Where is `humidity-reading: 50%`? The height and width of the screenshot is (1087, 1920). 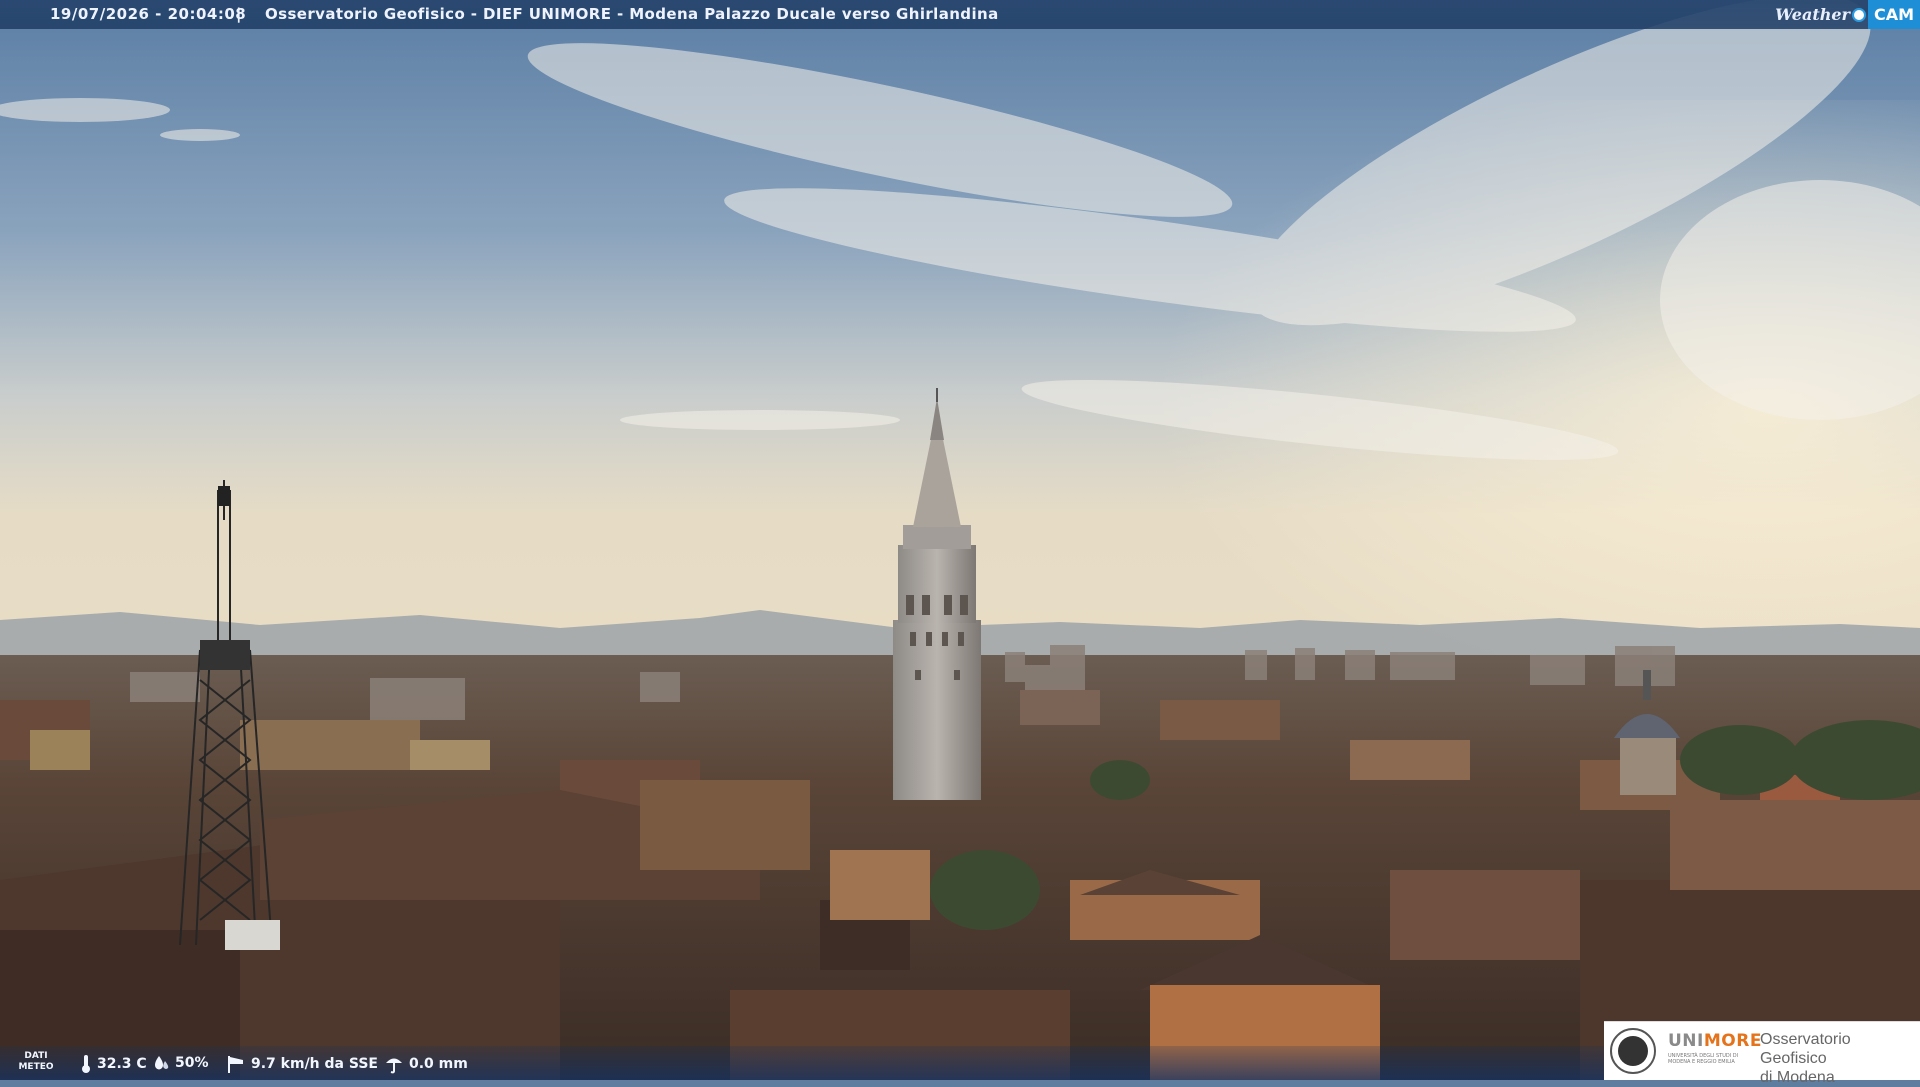 humidity-reading: 50% is located at coordinates (180, 1063).